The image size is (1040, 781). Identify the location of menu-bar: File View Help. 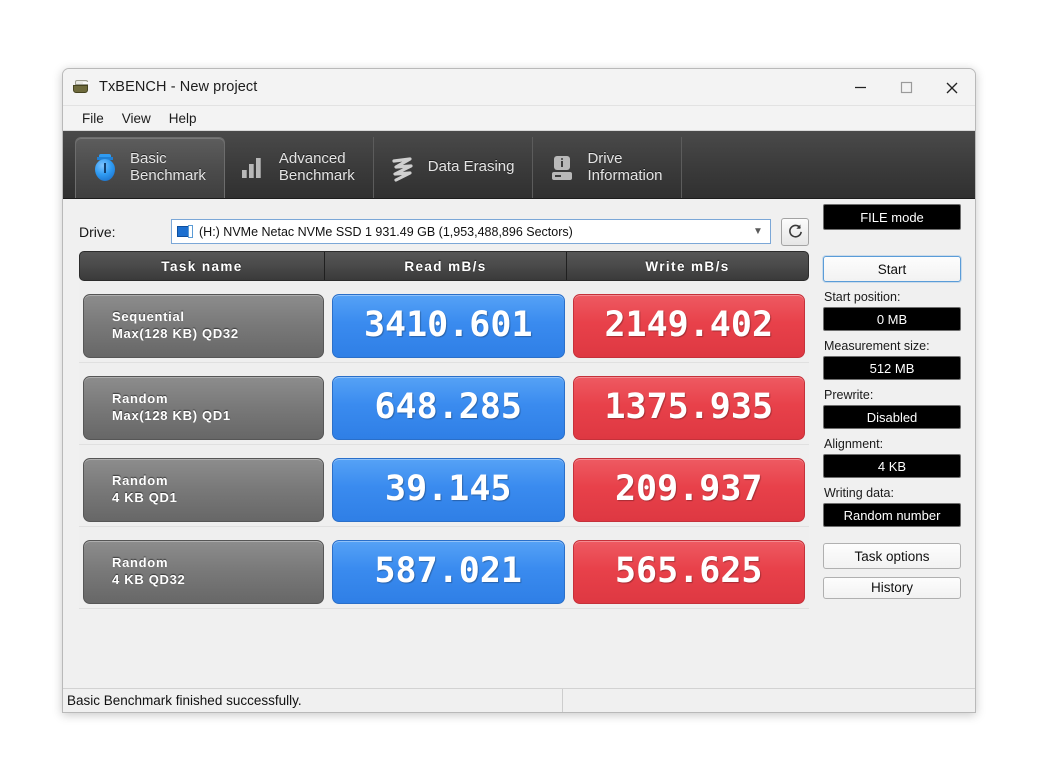
(519, 118).